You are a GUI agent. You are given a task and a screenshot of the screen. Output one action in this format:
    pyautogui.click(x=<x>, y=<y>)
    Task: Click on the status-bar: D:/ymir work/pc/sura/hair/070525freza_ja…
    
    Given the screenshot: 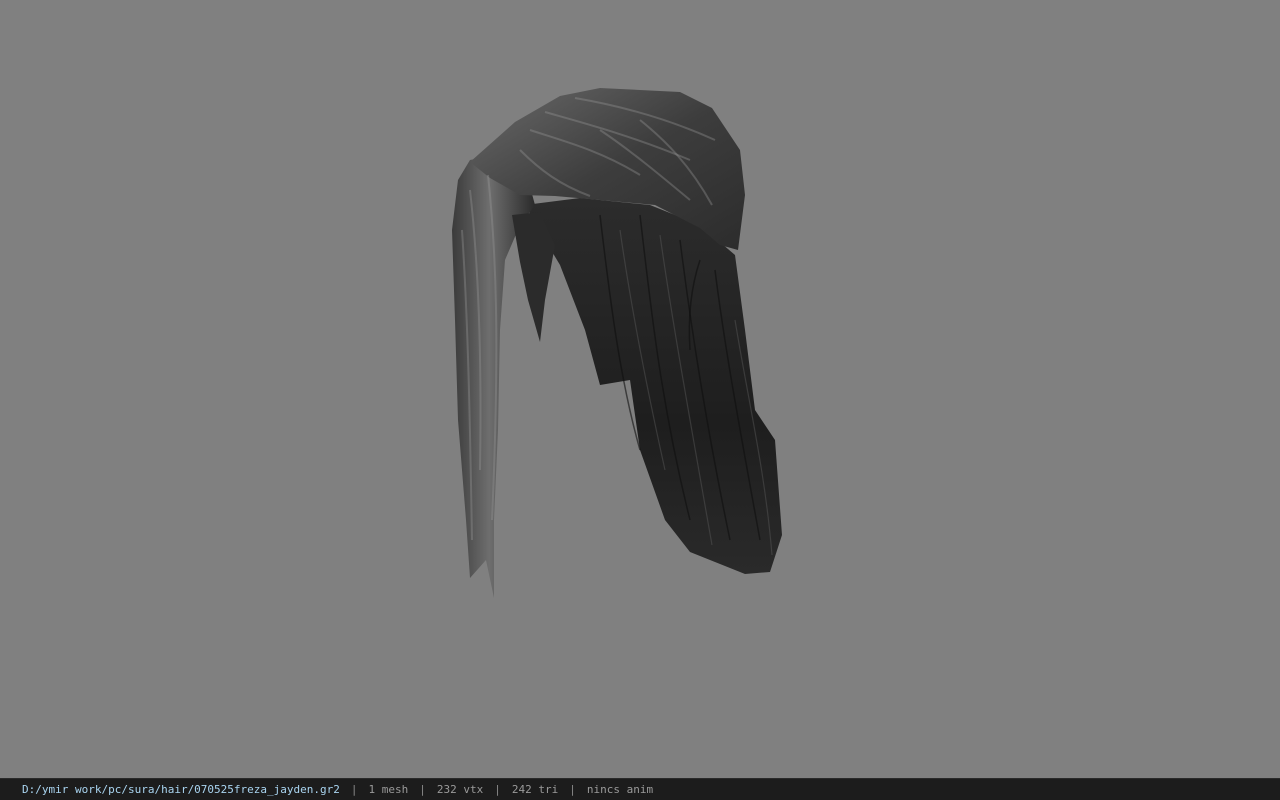 What is the action you would take?
    pyautogui.click(x=640, y=789)
    